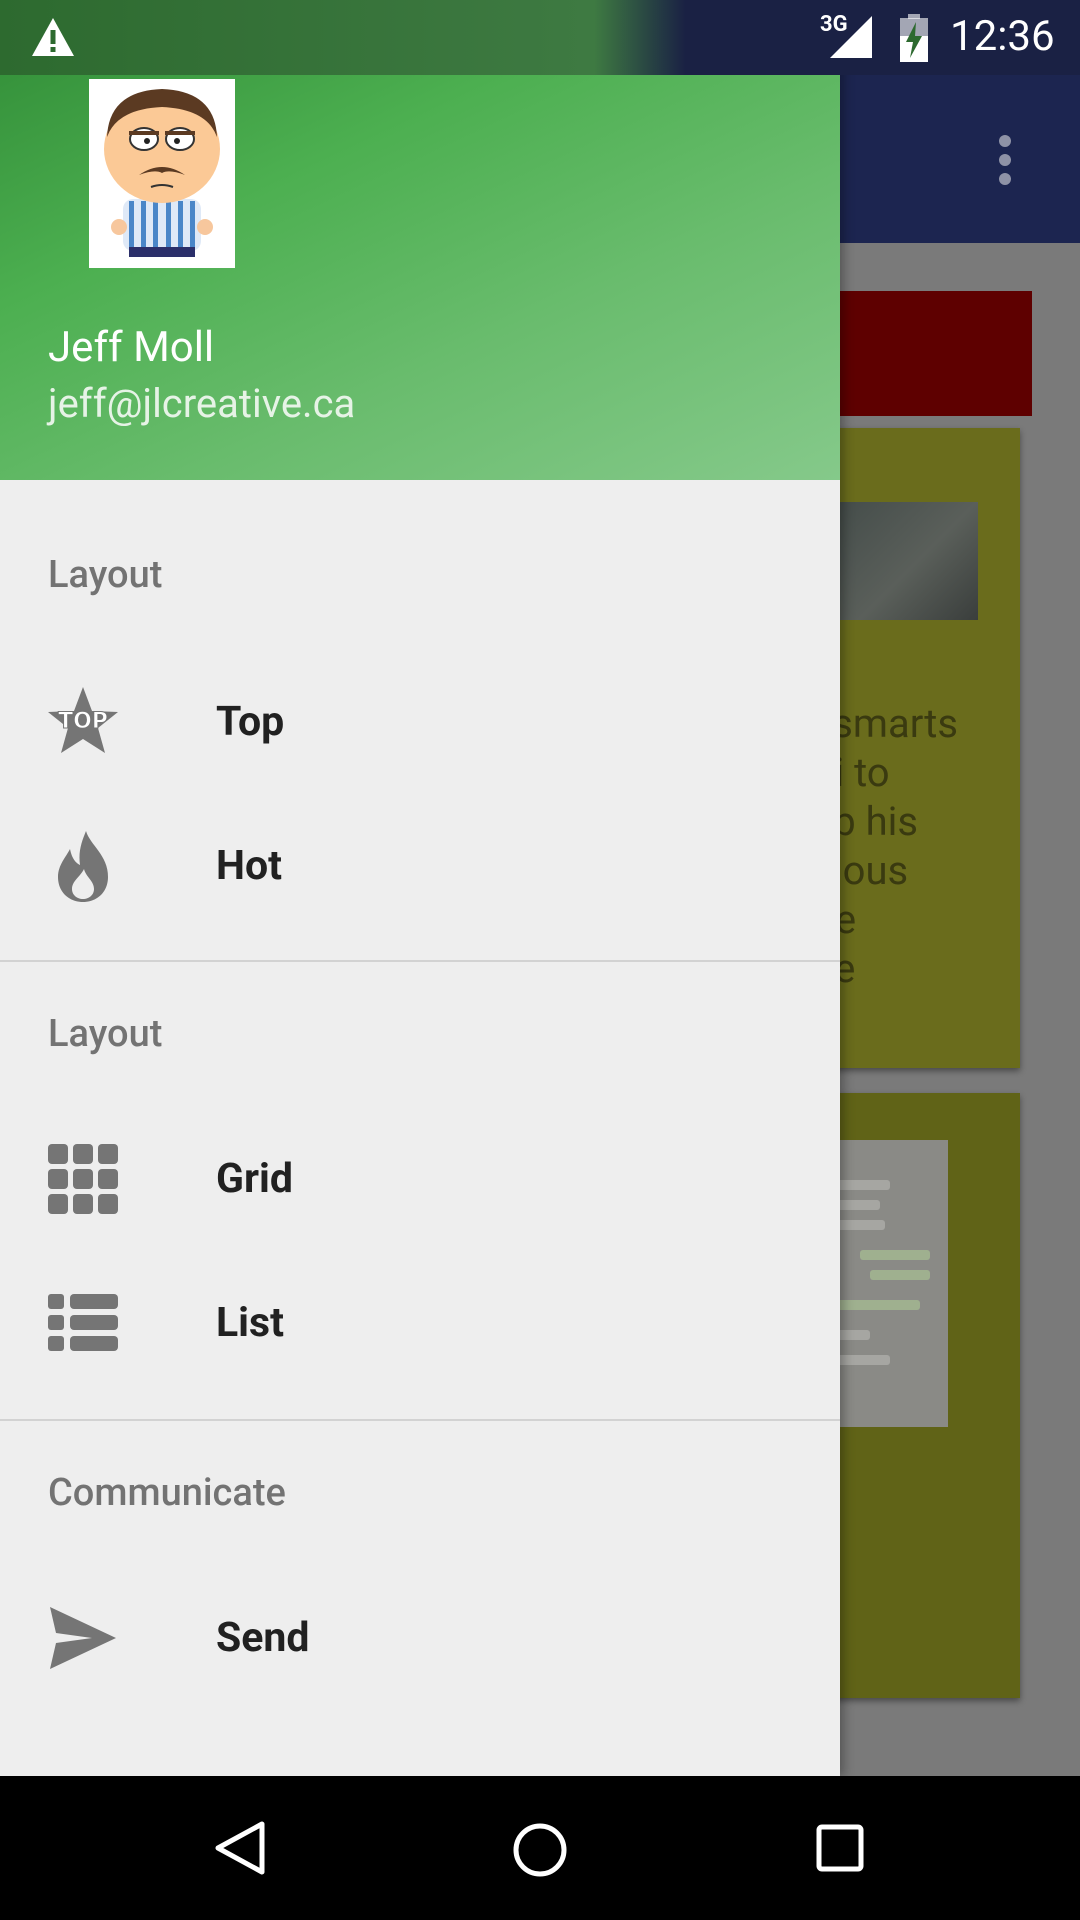  What do you see at coordinates (167, 1493) in the screenshot?
I see `section-title-communicate: Communicate` at bounding box center [167, 1493].